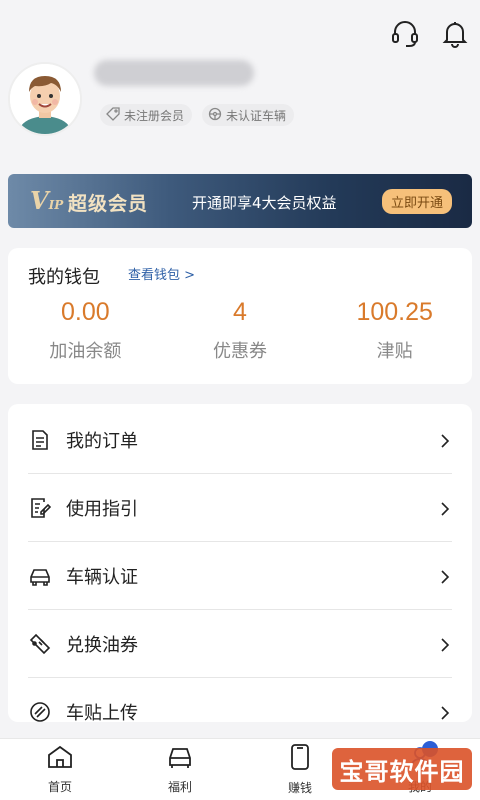 Image resolution: width=480 pixels, height=800 pixels. Describe the element at coordinates (102, 712) in the screenshot. I see `menu-item-label: 车贴上传` at that location.